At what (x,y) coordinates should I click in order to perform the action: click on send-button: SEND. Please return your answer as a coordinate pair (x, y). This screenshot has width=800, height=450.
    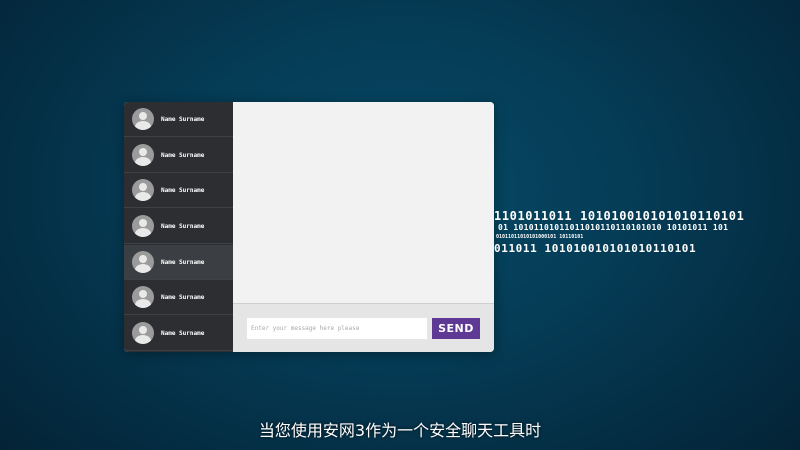
    Looking at the image, I should click on (456, 328).